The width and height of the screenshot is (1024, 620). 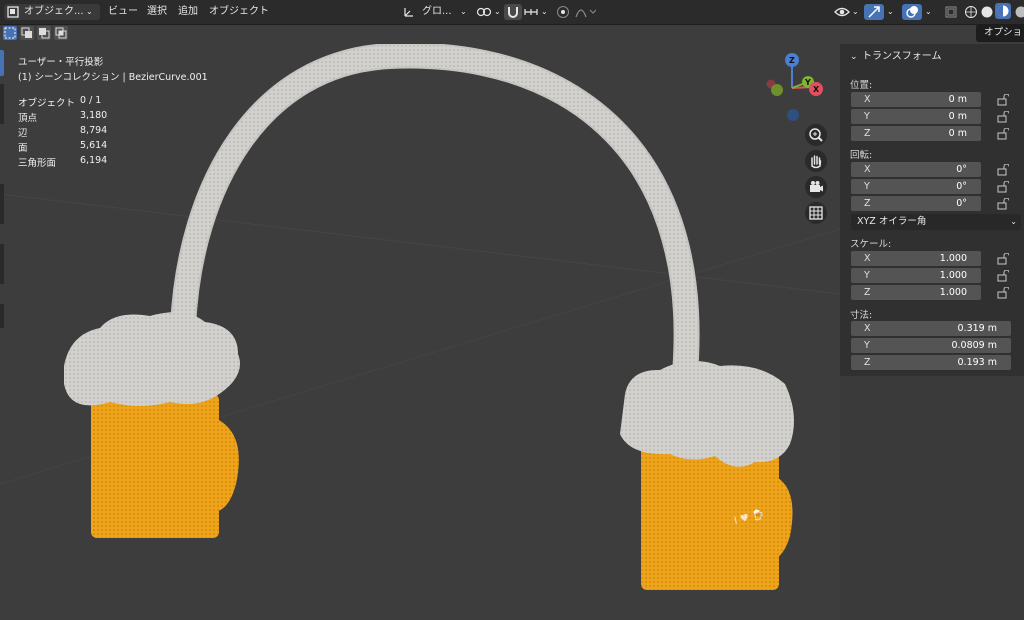 I want to click on xray-icon, so click(x=951, y=12).